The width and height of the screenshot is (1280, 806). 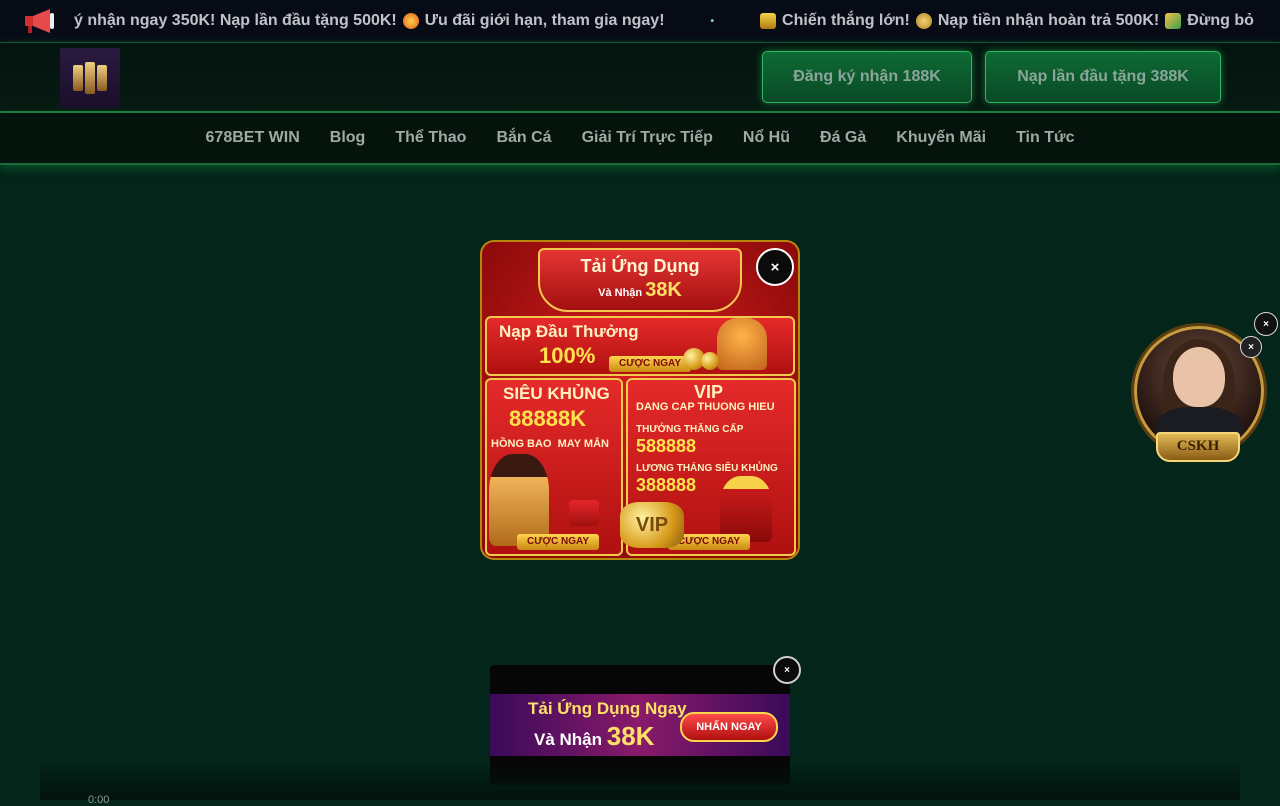 I want to click on deposit-bonus-title: Nạp Đầu Thưởng, so click(x=569, y=331).